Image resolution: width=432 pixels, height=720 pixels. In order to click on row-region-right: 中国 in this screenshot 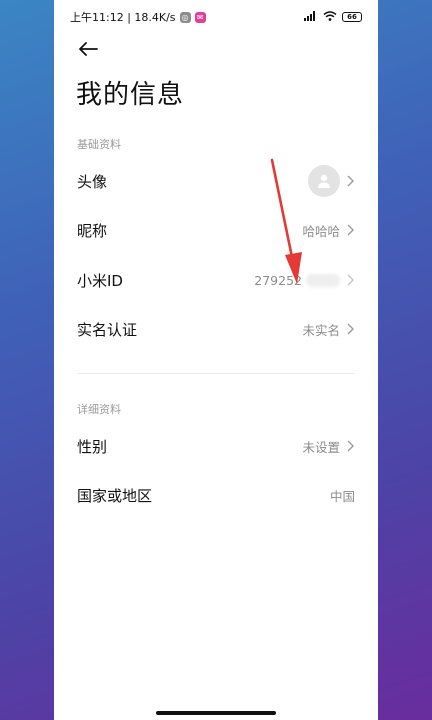, I will do `click(342, 495)`.